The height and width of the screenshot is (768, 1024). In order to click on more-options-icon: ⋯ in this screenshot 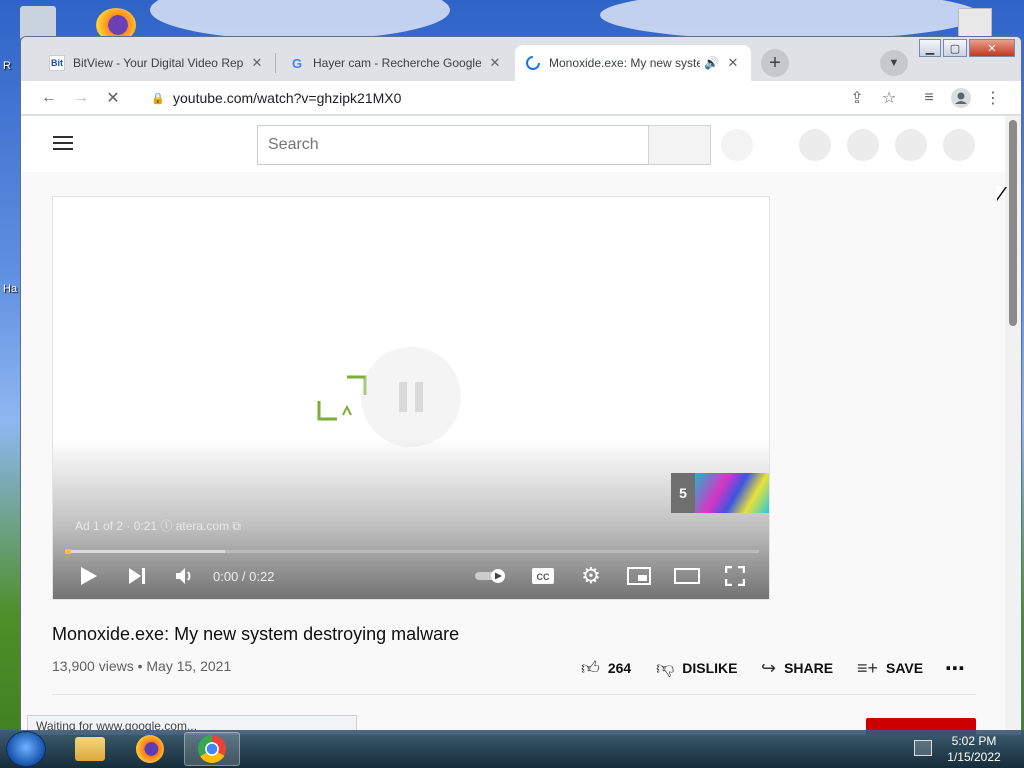, I will do `click(955, 668)`.